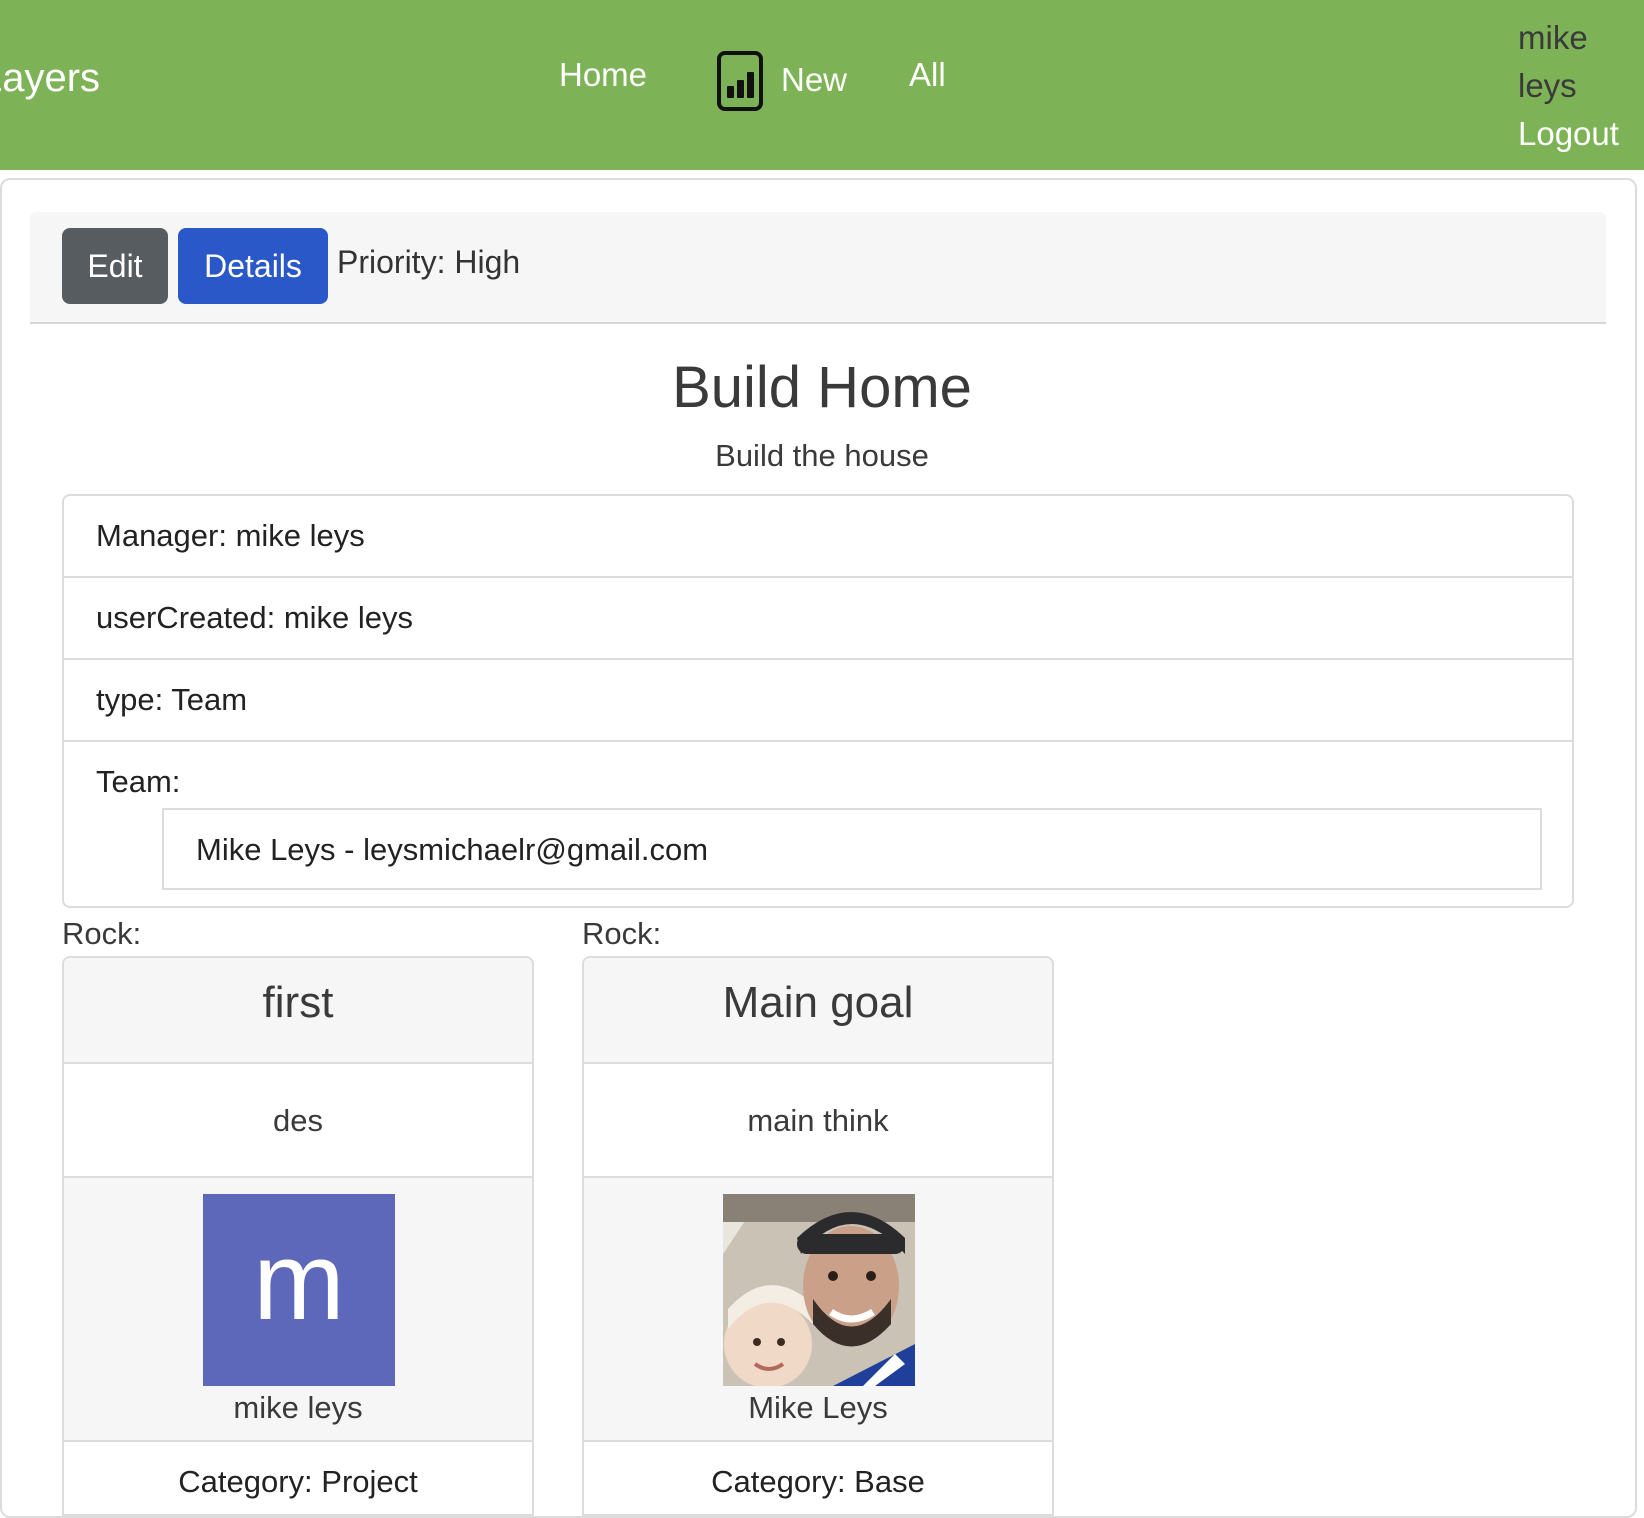  I want to click on user-created-text: userCreated: mike leys, so click(255, 617).